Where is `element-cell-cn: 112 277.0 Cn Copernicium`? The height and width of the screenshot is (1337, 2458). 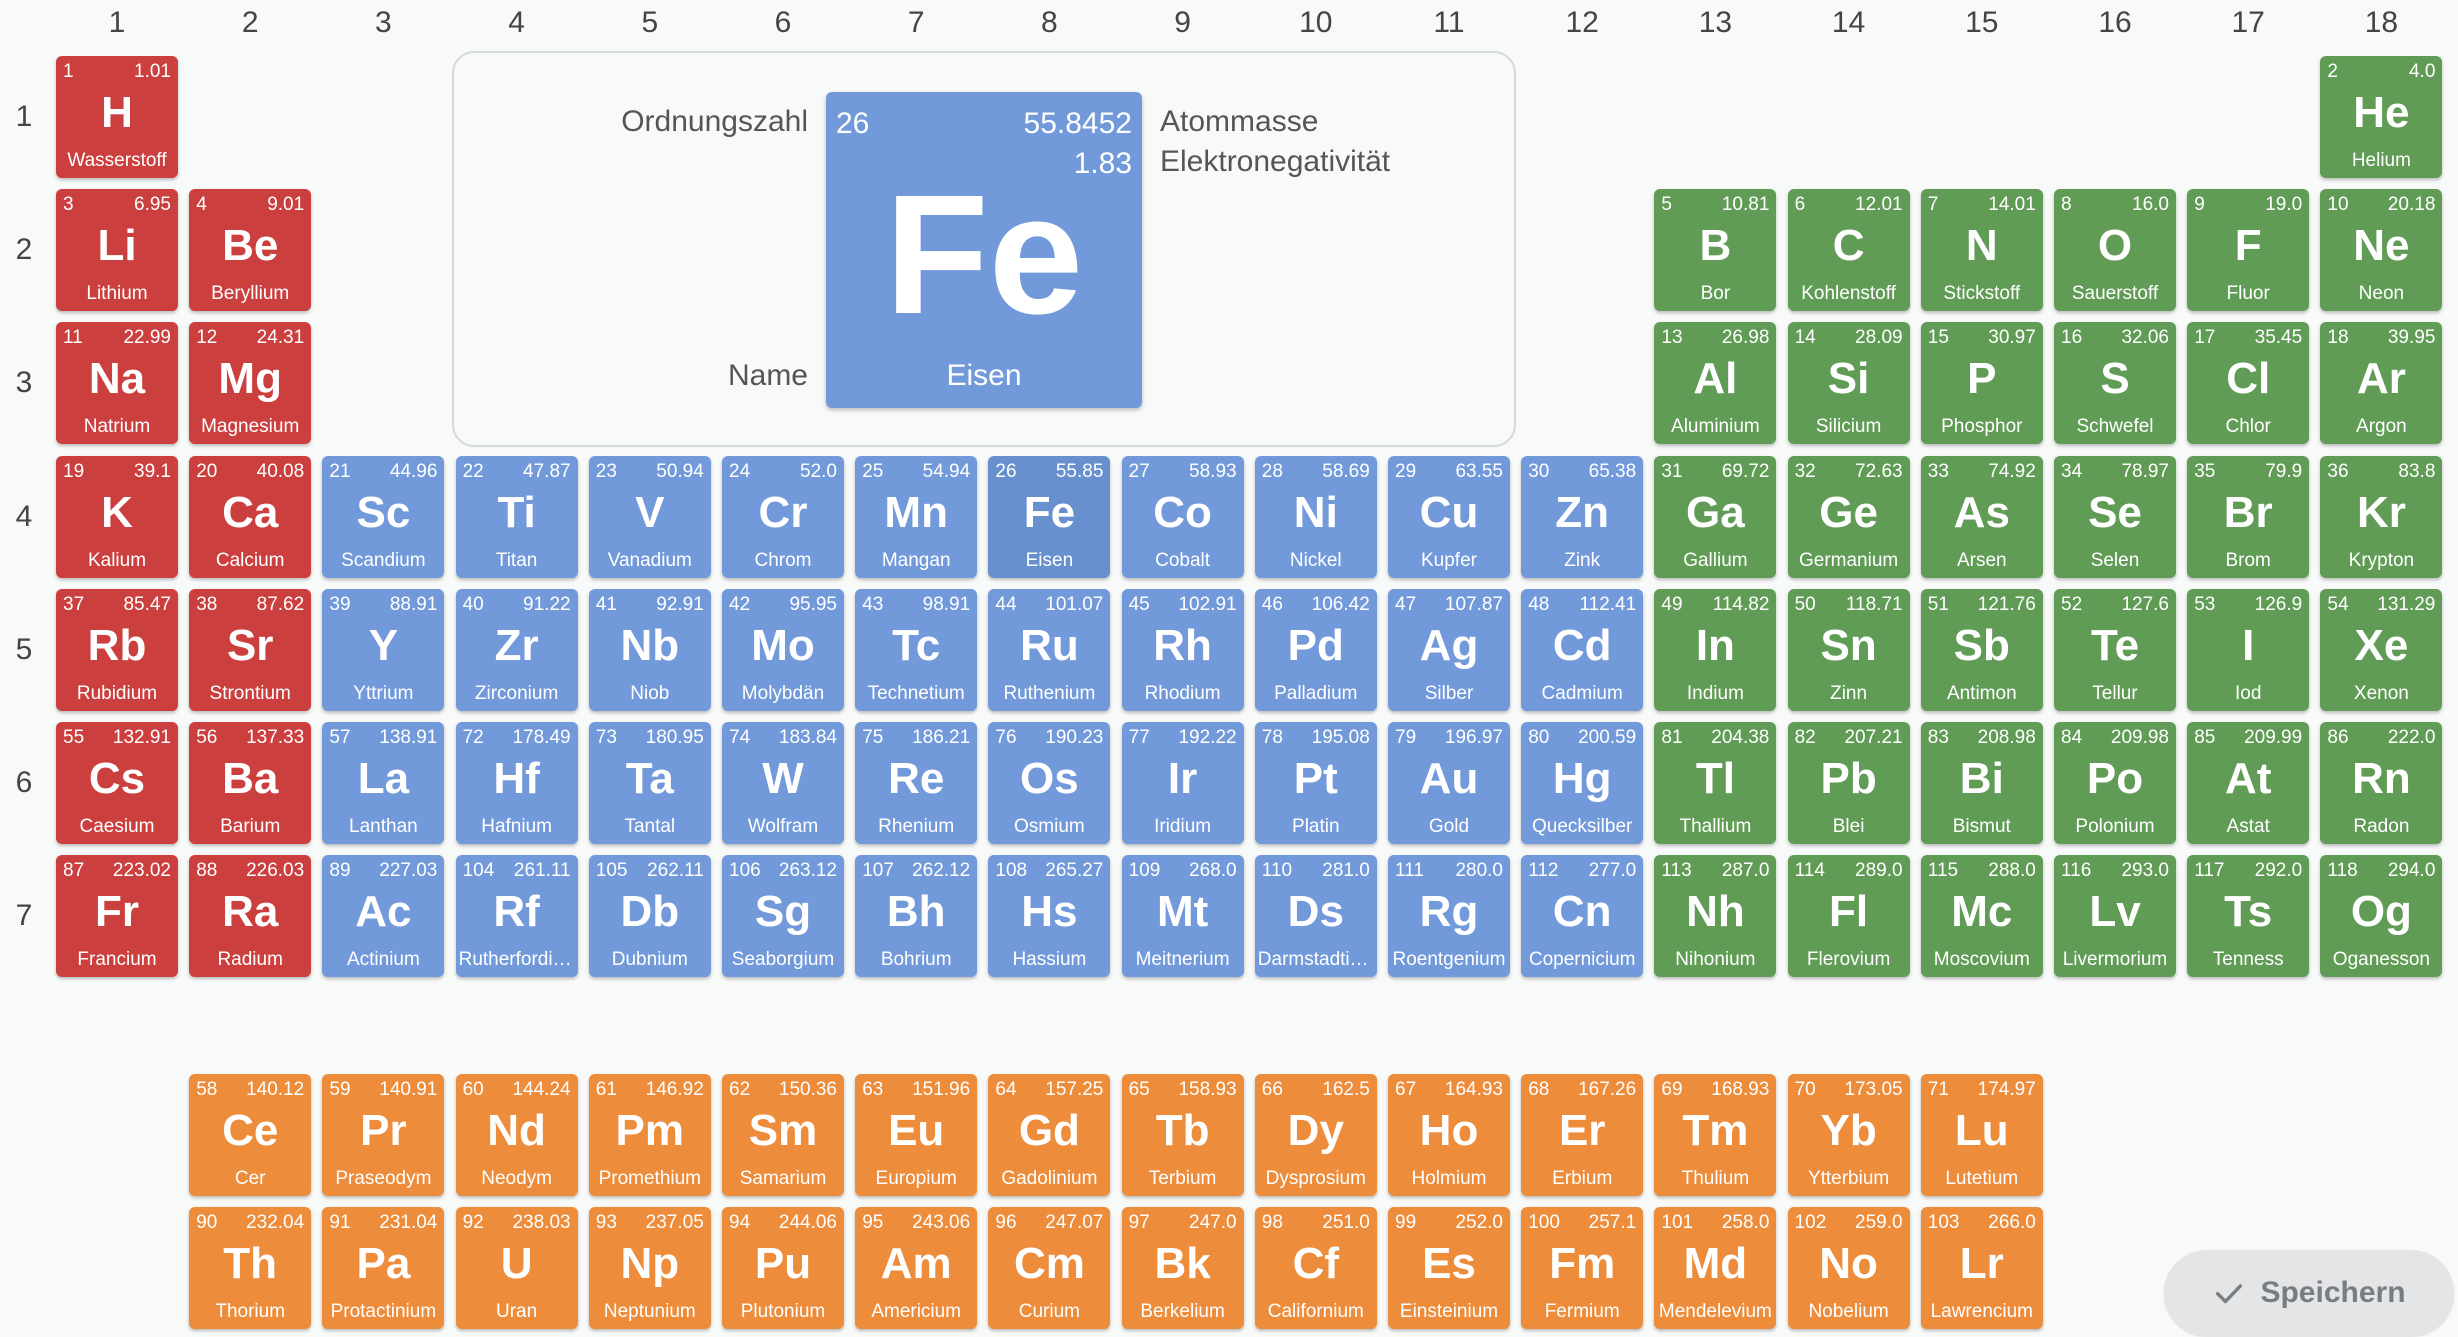
element-cell-cn: 112 277.0 Cn Copernicium is located at coordinates (1582, 916).